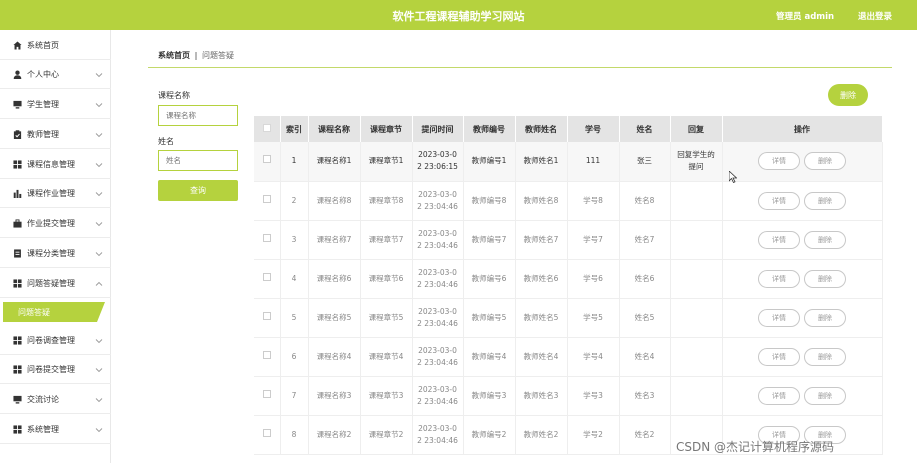 Image resolution: width=917 pixels, height=463 pixels. I want to click on cell-course-name: 课程名称3, so click(334, 396).